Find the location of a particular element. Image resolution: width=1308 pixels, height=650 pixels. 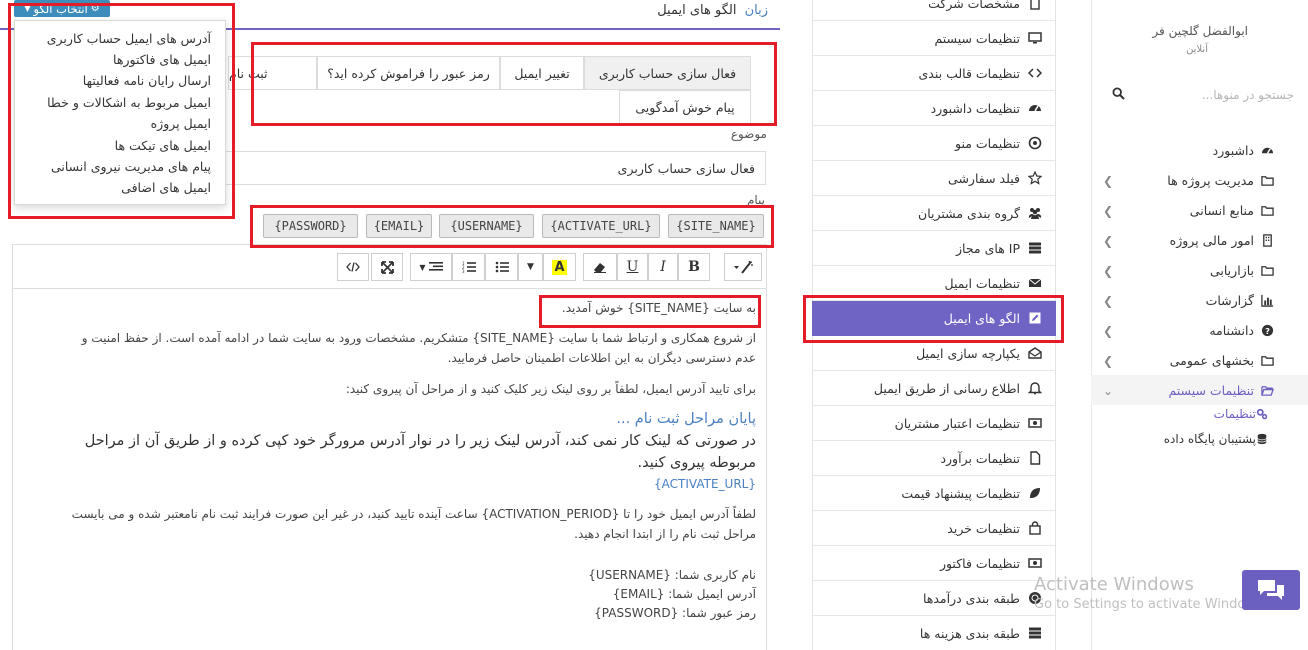

pattern-menu-item: پیام های مدیریت نیروی انسانی is located at coordinates (131, 166).